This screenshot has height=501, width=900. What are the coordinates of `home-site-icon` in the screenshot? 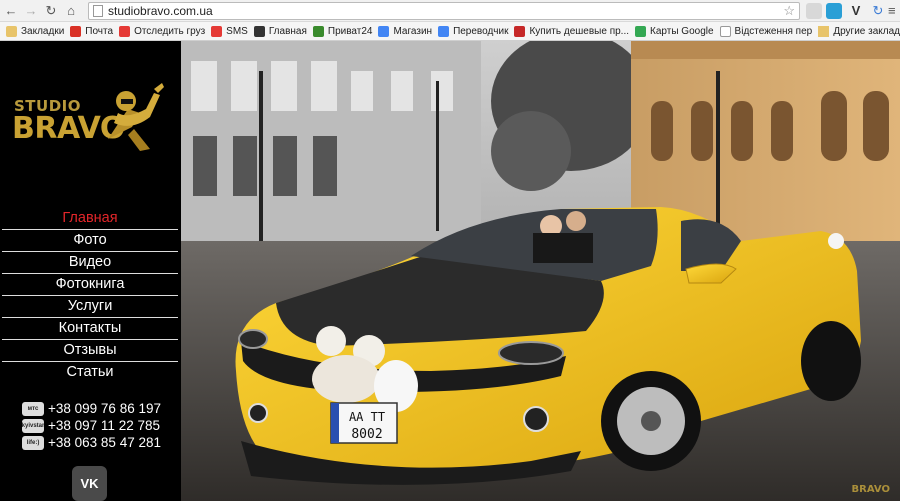 It's located at (259, 31).